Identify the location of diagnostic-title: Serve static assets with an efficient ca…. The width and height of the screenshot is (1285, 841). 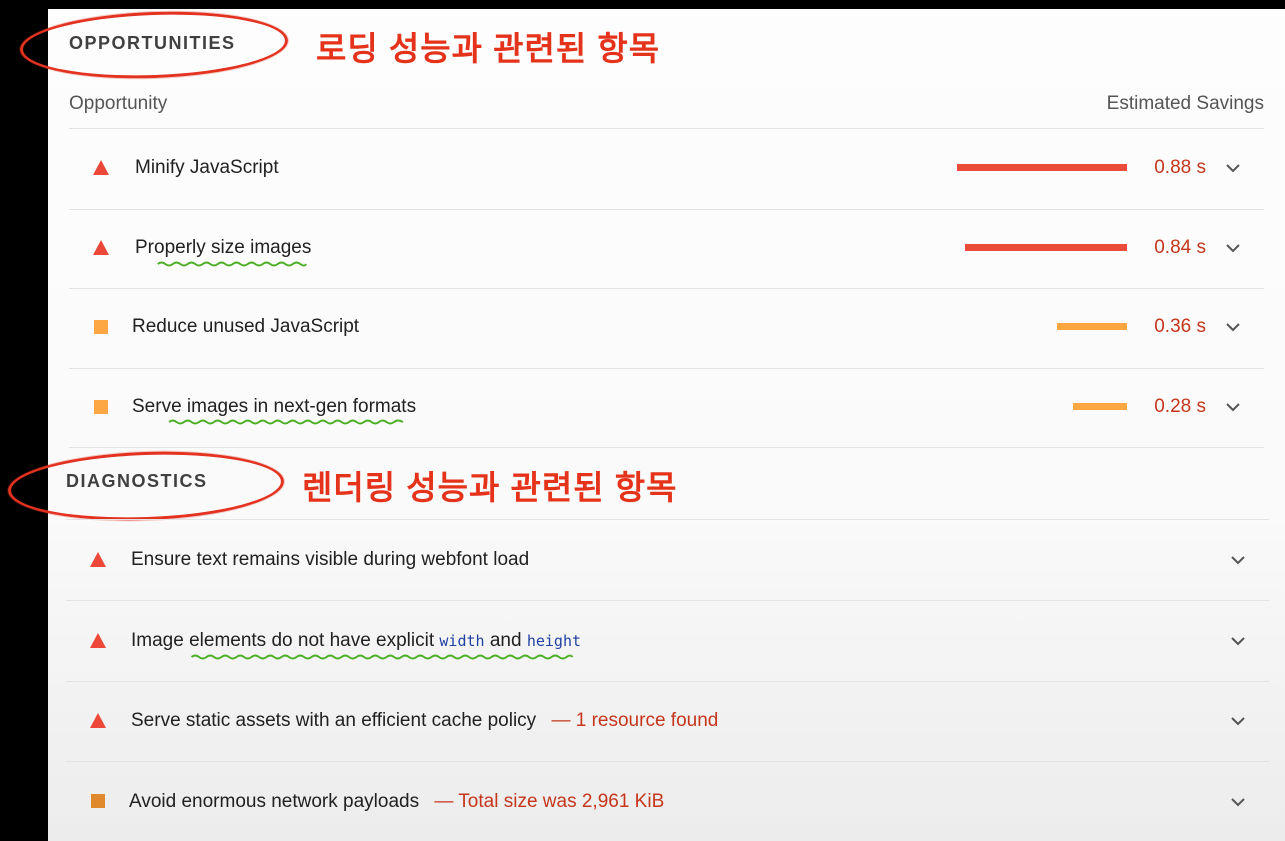
(424, 721).